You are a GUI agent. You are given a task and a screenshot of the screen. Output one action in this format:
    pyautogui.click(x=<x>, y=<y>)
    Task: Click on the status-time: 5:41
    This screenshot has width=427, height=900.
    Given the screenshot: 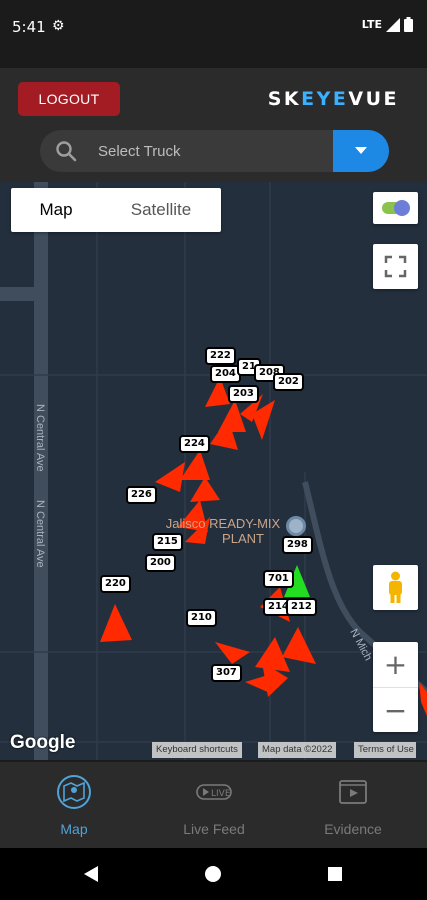 What is the action you would take?
    pyautogui.click(x=29, y=27)
    